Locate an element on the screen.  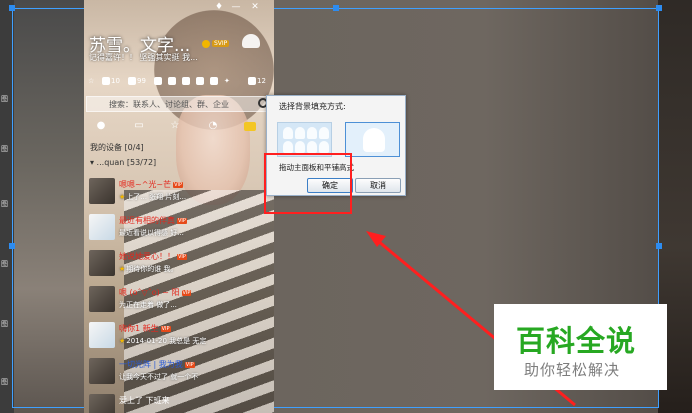
cancel-button: 取消 is located at coordinates (378, 185).